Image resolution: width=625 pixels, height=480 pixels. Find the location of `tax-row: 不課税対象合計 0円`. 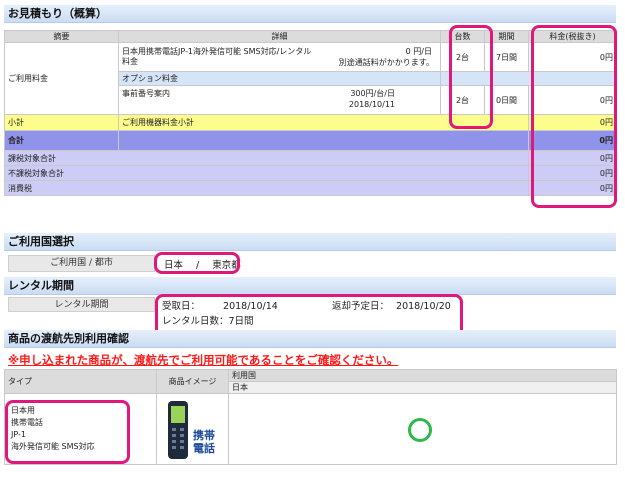

tax-row: 不課税対象合計 0円 is located at coordinates (310, 173).